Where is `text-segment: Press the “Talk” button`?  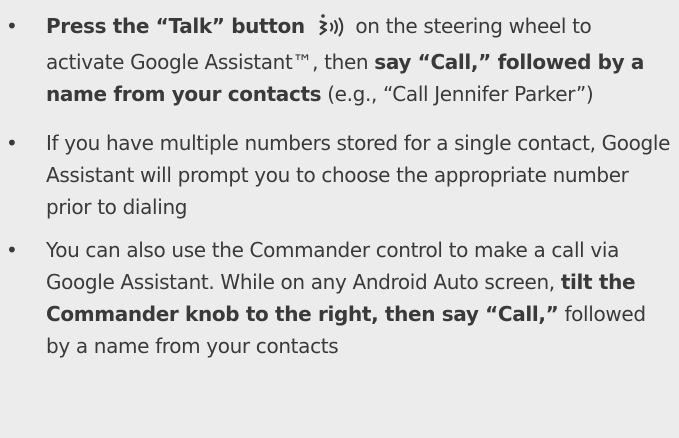 text-segment: Press the “Talk” button is located at coordinates (179, 26).